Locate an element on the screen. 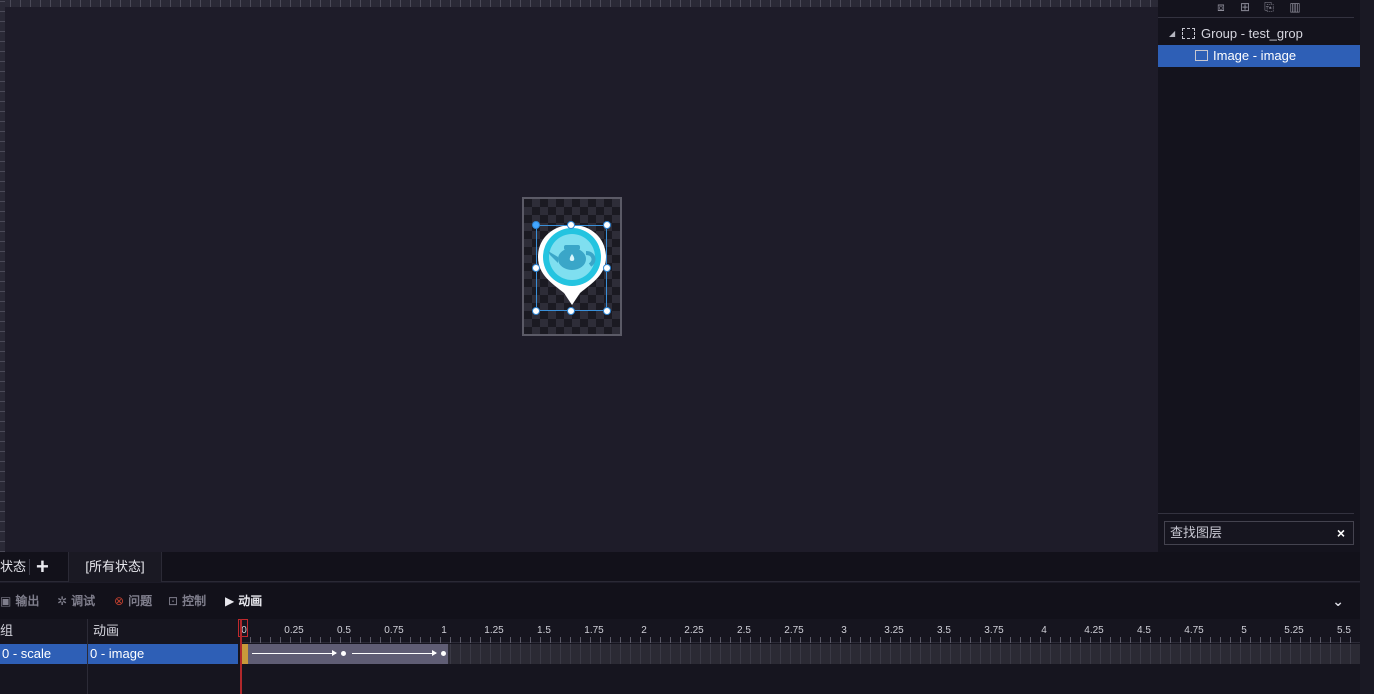  add-state-button: + is located at coordinates (42, 567).